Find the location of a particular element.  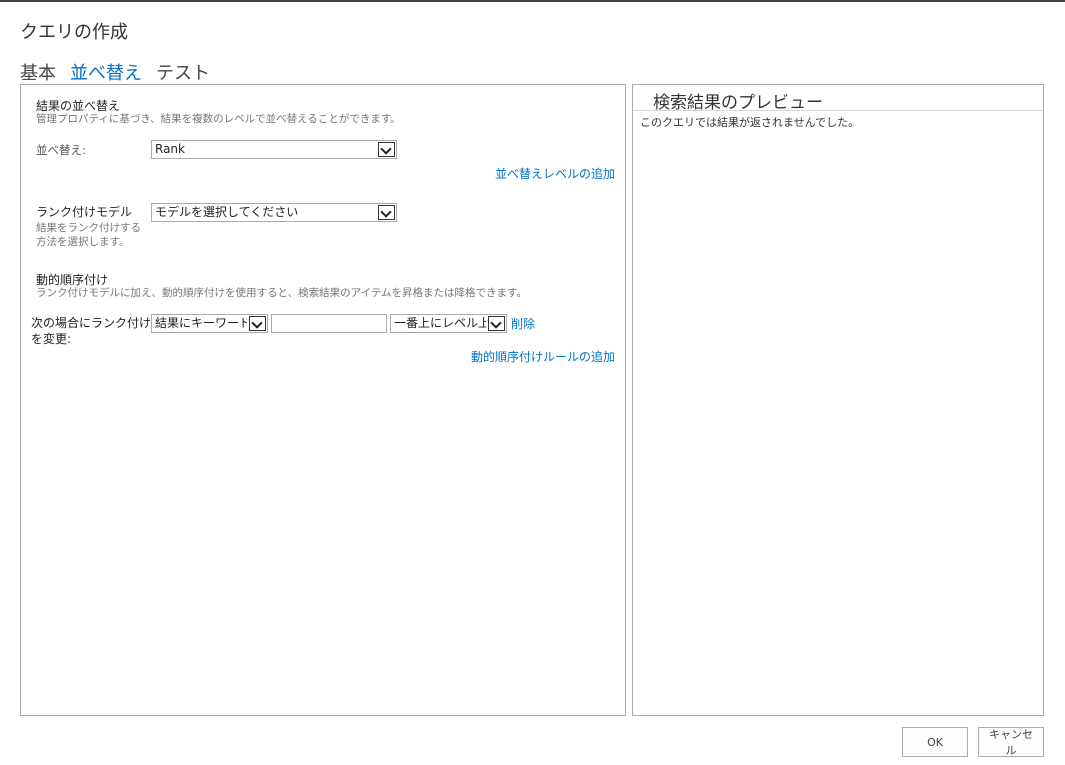

preview-message: このクエリでは結果が返されませんでした。 is located at coordinates (750, 122).